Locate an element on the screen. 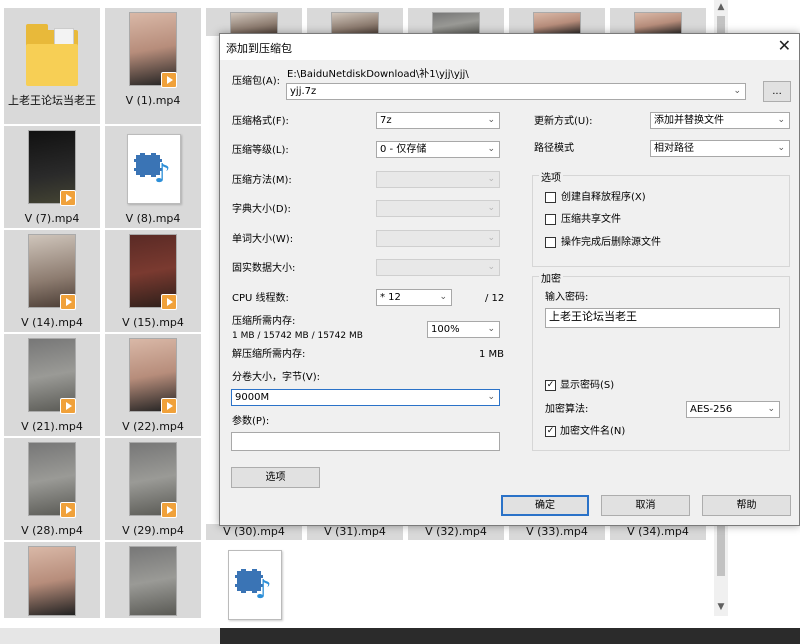 This screenshot has height=644, width=800. volume-size-combo: 9000M ⌄ is located at coordinates (365, 397).